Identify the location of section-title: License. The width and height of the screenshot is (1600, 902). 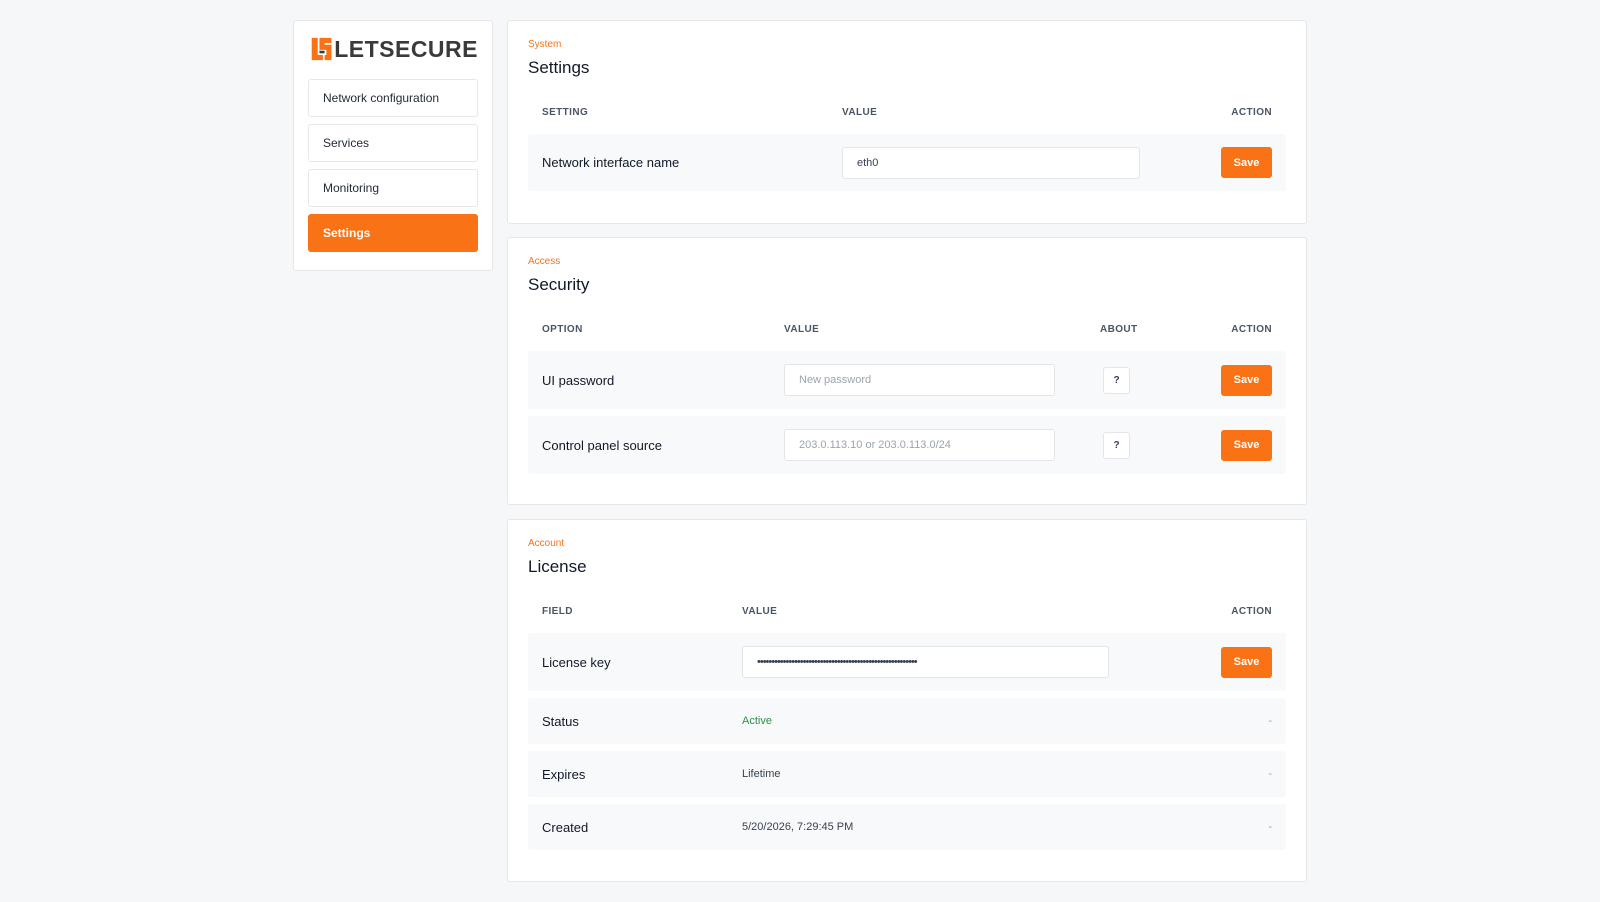
(557, 566).